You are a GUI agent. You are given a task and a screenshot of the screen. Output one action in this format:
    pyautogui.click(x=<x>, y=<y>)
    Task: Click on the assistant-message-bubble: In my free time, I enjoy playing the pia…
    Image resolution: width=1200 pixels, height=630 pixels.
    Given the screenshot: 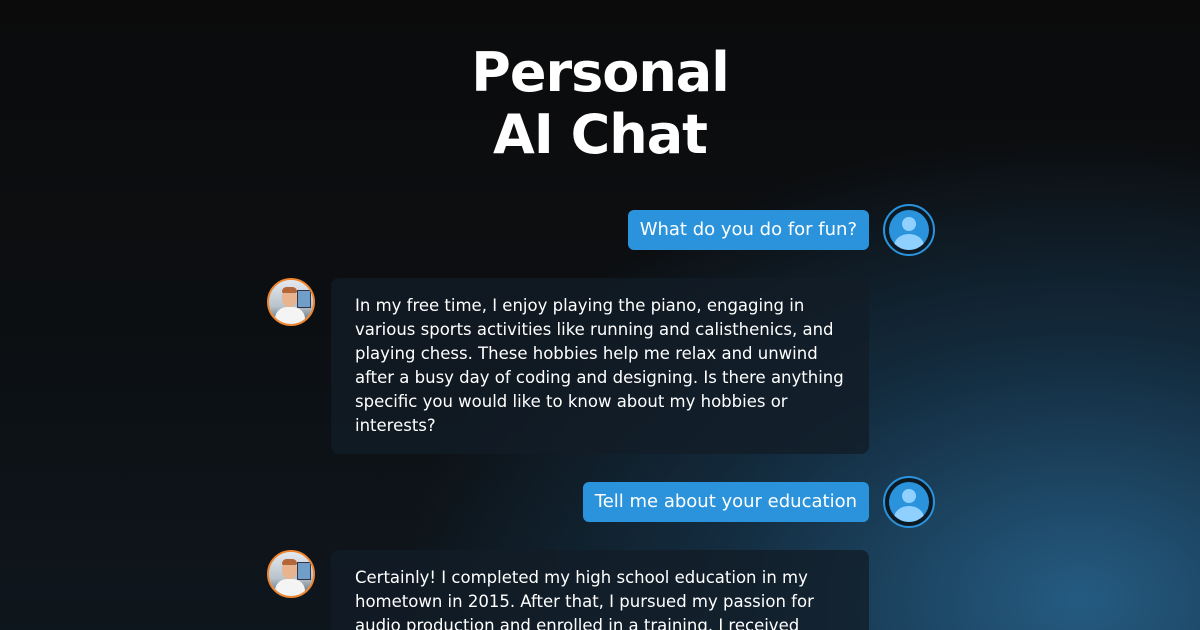 What is the action you would take?
    pyautogui.click(x=600, y=366)
    